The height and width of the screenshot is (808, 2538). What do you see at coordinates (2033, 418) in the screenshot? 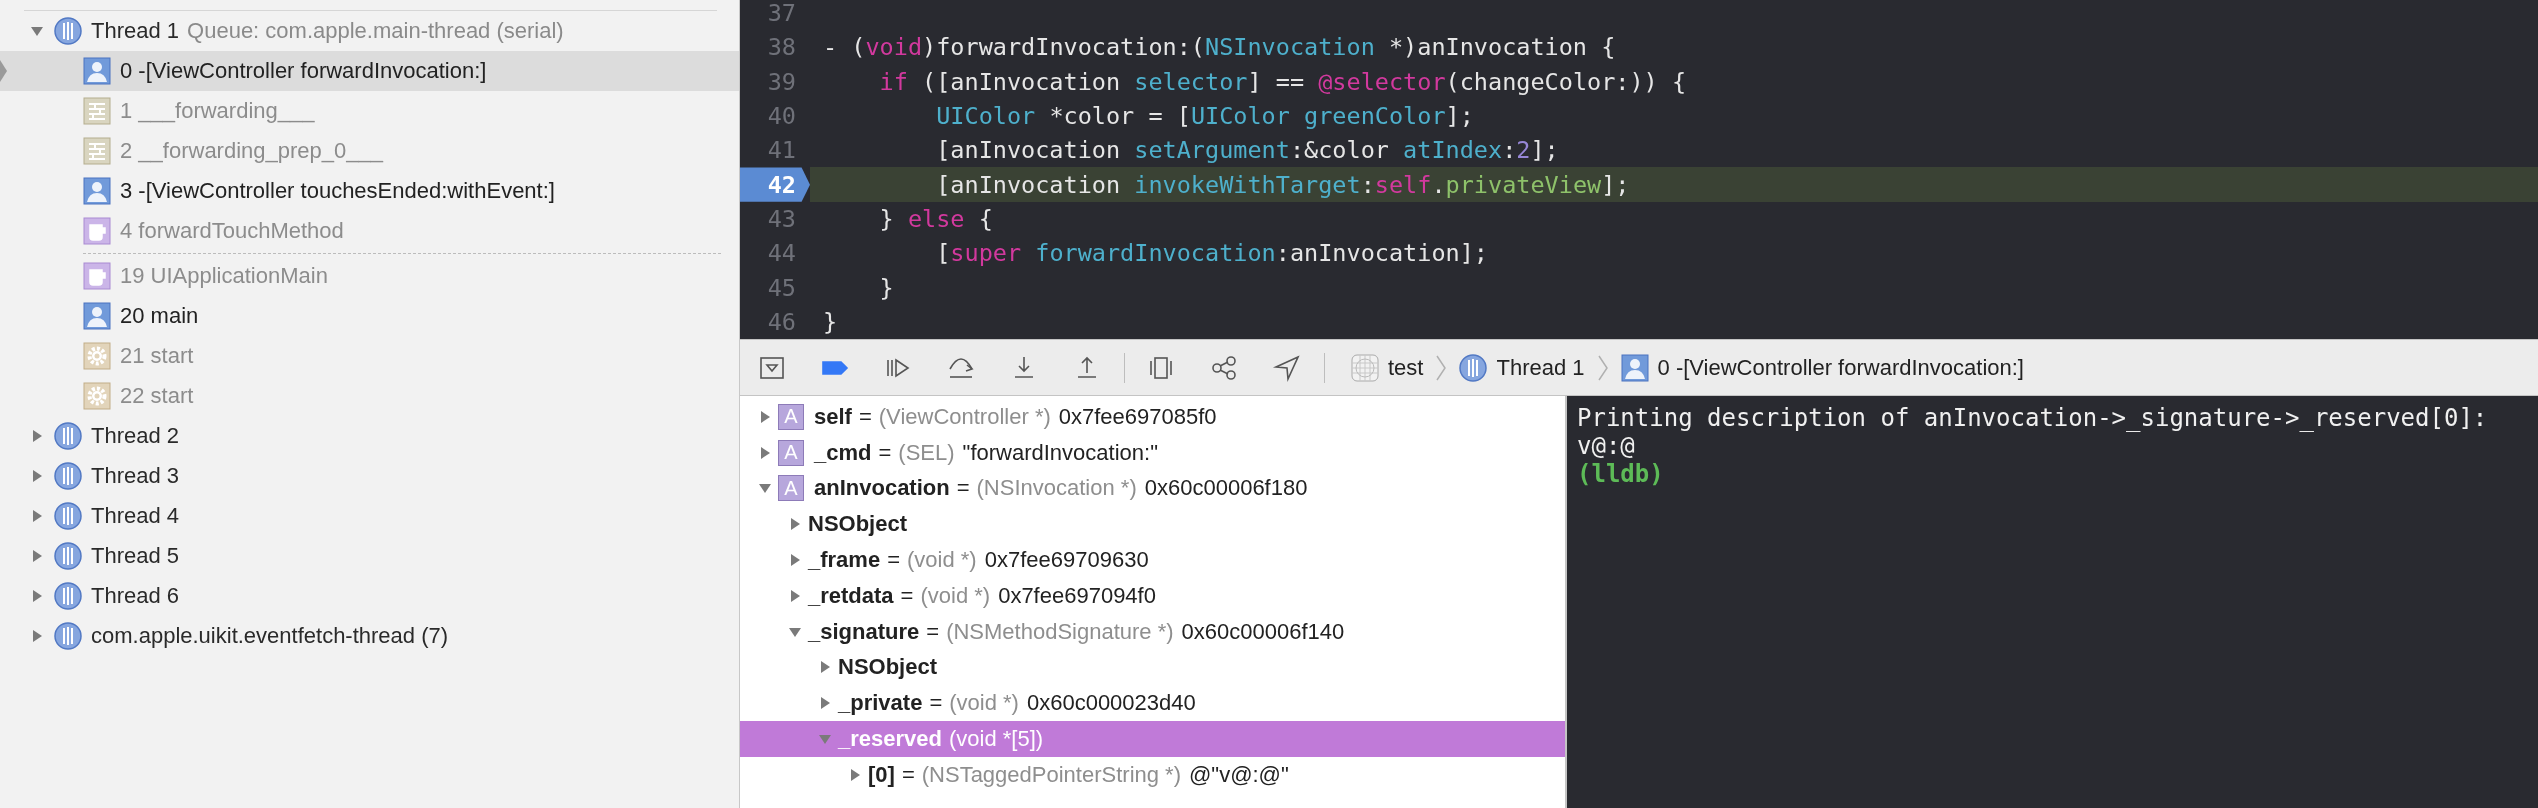
I see `console-output: Printing description of anInvocation->_signature->_reserved[0]:` at bounding box center [2033, 418].